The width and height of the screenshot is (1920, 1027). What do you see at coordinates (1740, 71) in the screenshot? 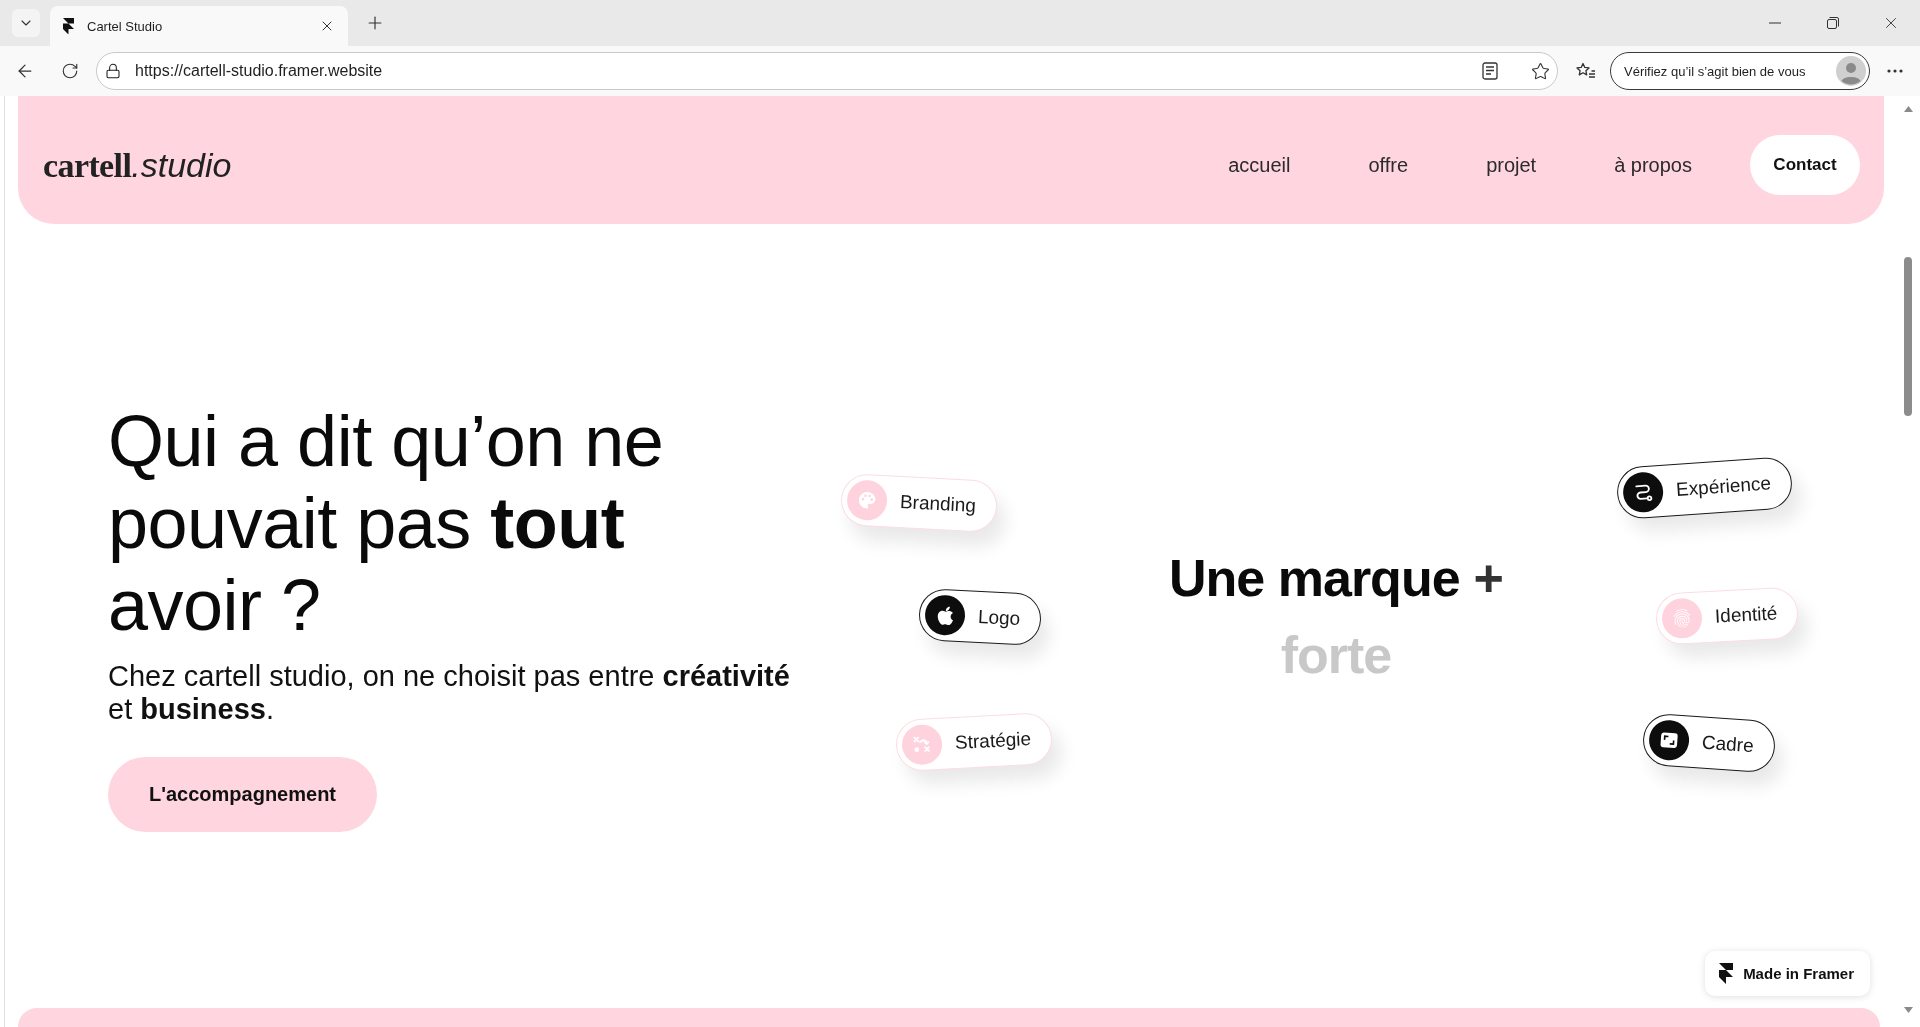
I see `profile-button: Vérifiez qu’il s’agit bien de vous` at bounding box center [1740, 71].